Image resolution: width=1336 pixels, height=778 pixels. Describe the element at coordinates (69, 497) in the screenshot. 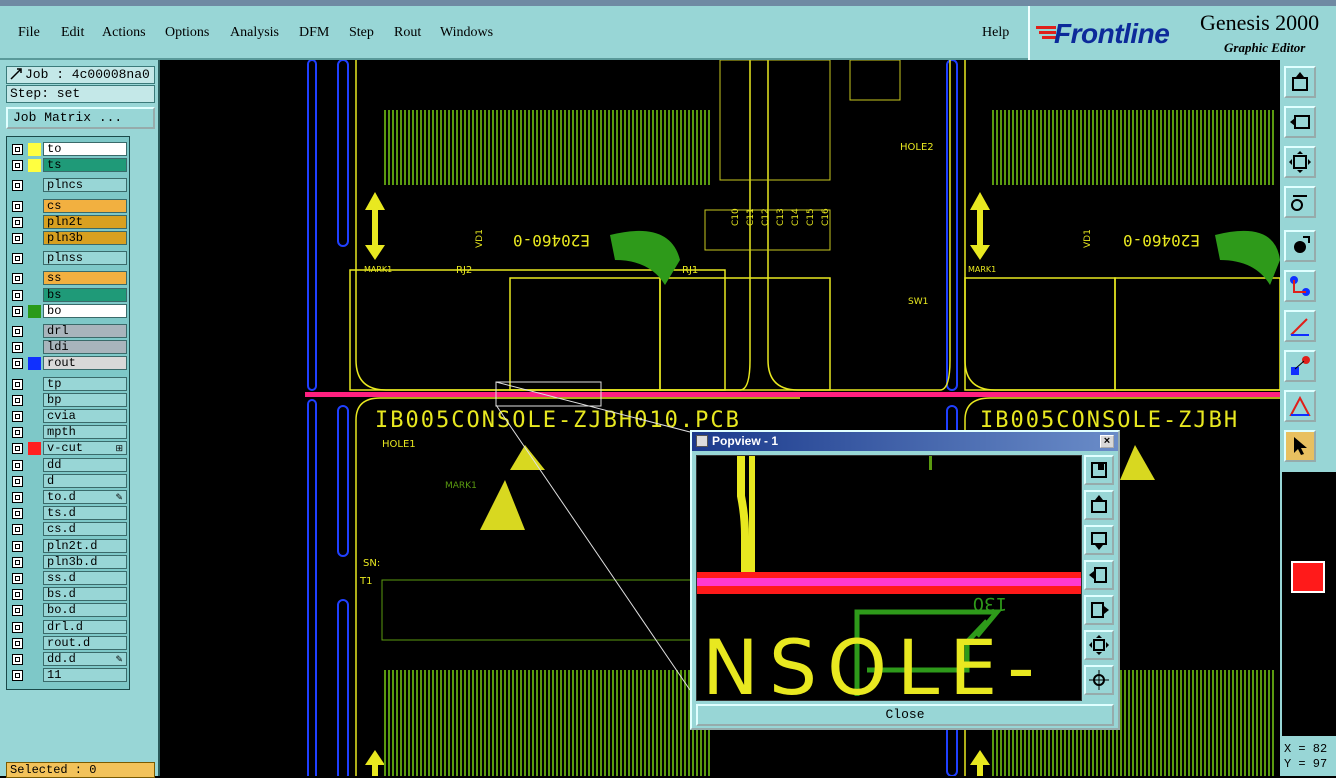

I see `layer-row: to.d ✎` at that location.